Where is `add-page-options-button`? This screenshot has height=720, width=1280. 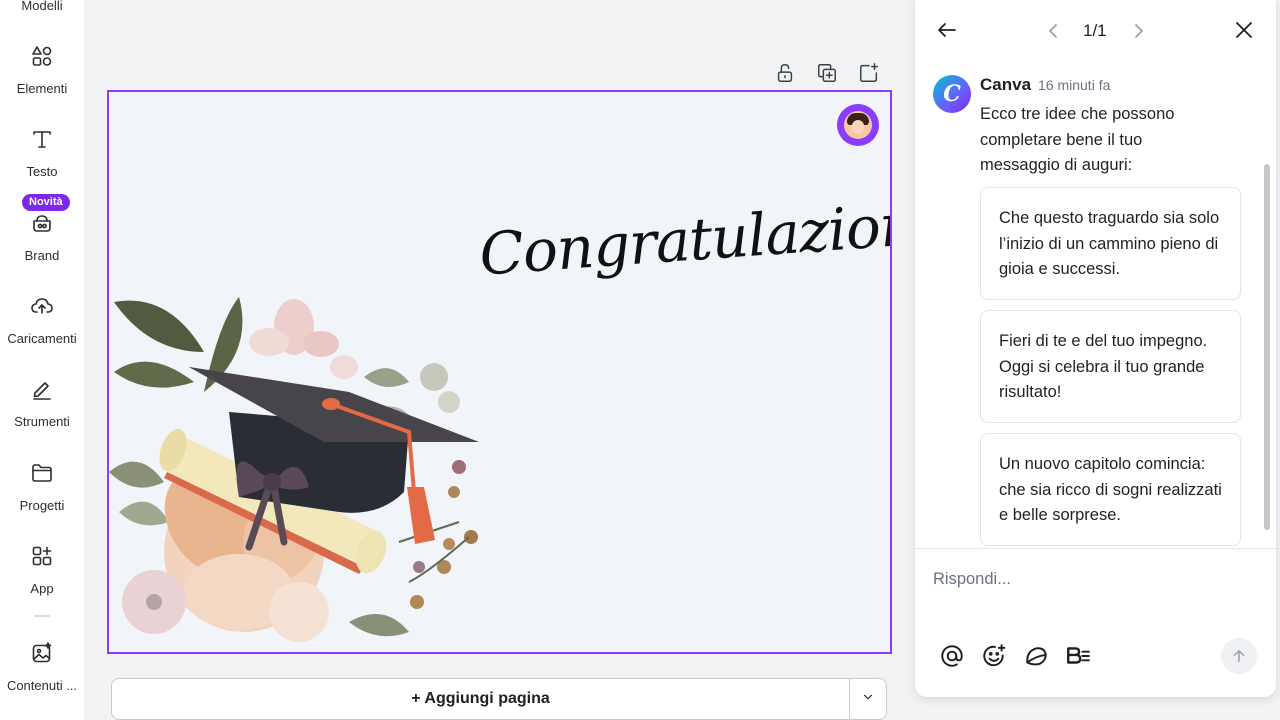
add-page-options-button is located at coordinates (868, 699).